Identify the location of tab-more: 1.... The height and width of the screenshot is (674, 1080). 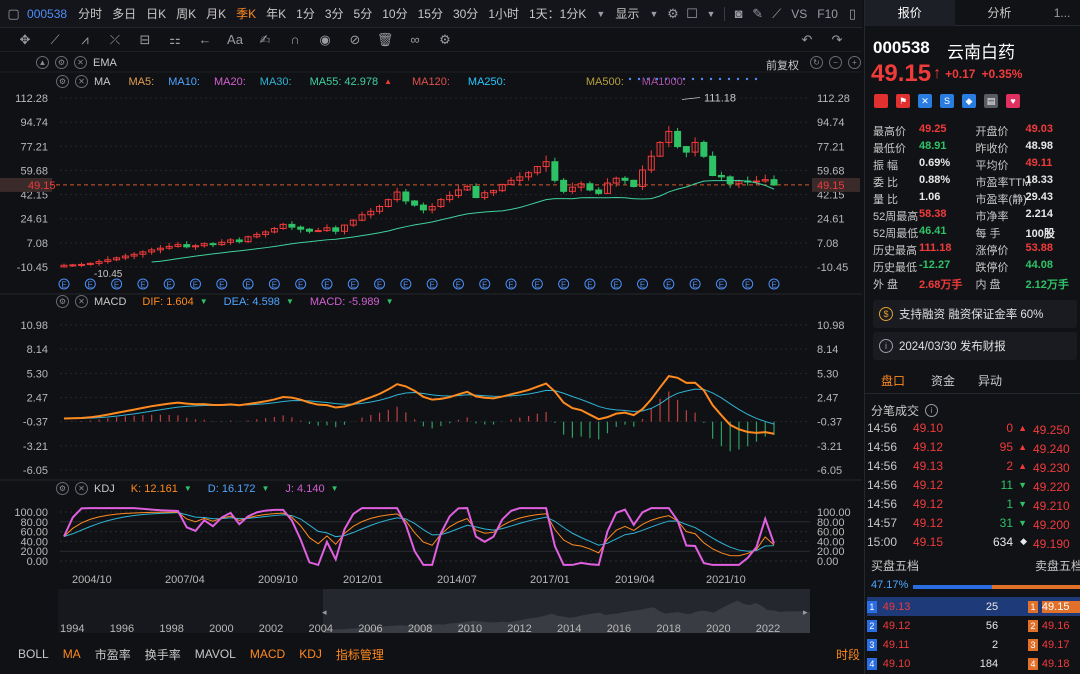
(1062, 13).